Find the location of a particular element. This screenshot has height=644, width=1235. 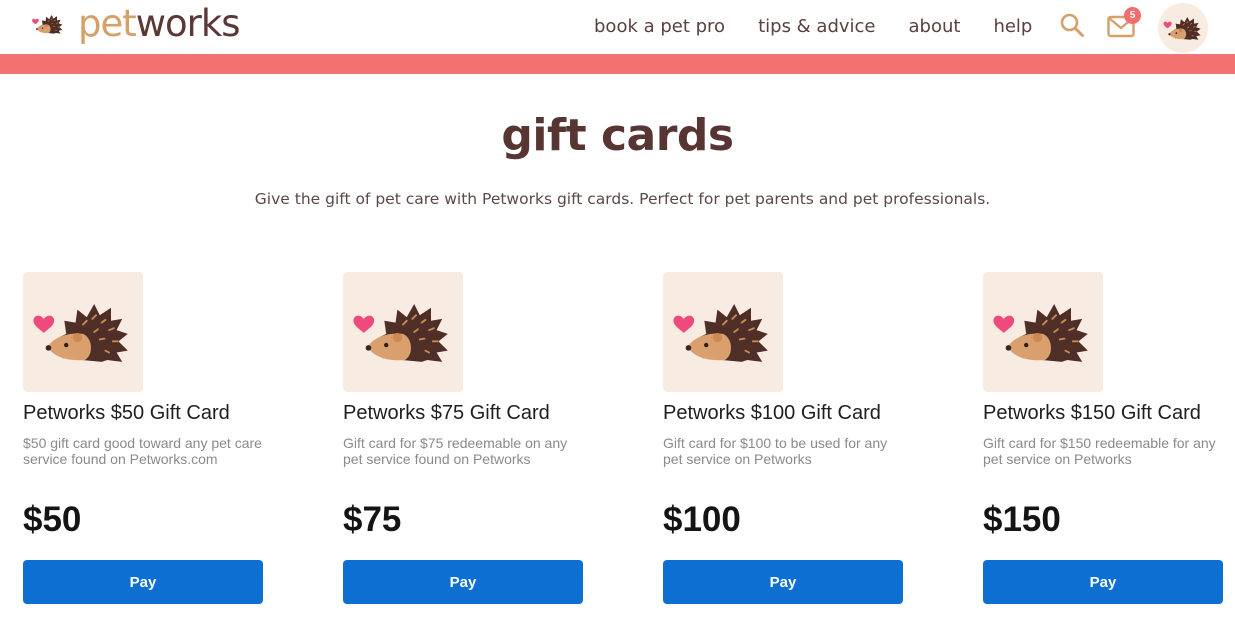

search-icon is located at coordinates (1072, 25).